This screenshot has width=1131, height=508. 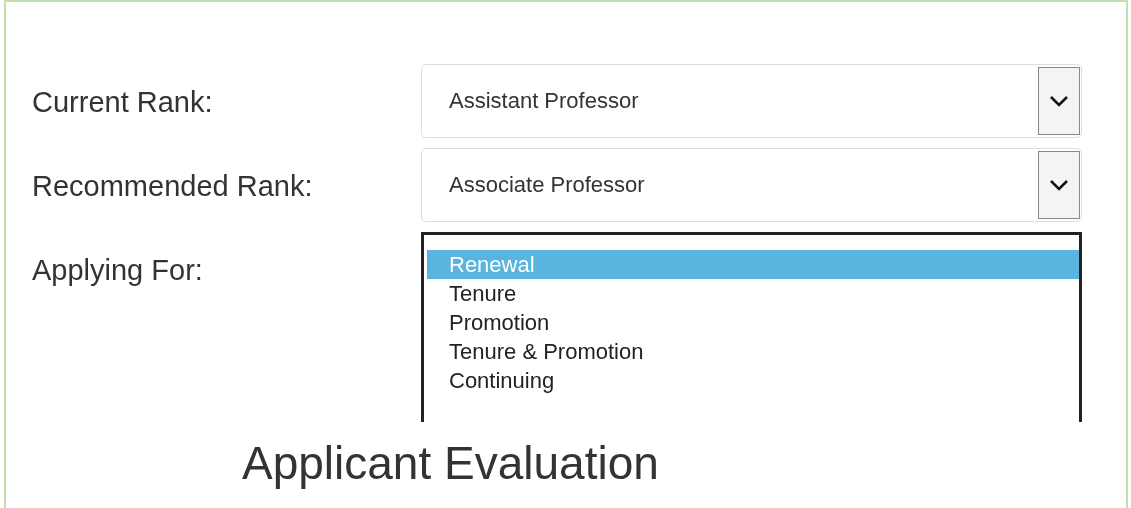 What do you see at coordinates (753, 293) in the screenshot?
I see `list-option: Tenure` at bounding box center [753, 293].